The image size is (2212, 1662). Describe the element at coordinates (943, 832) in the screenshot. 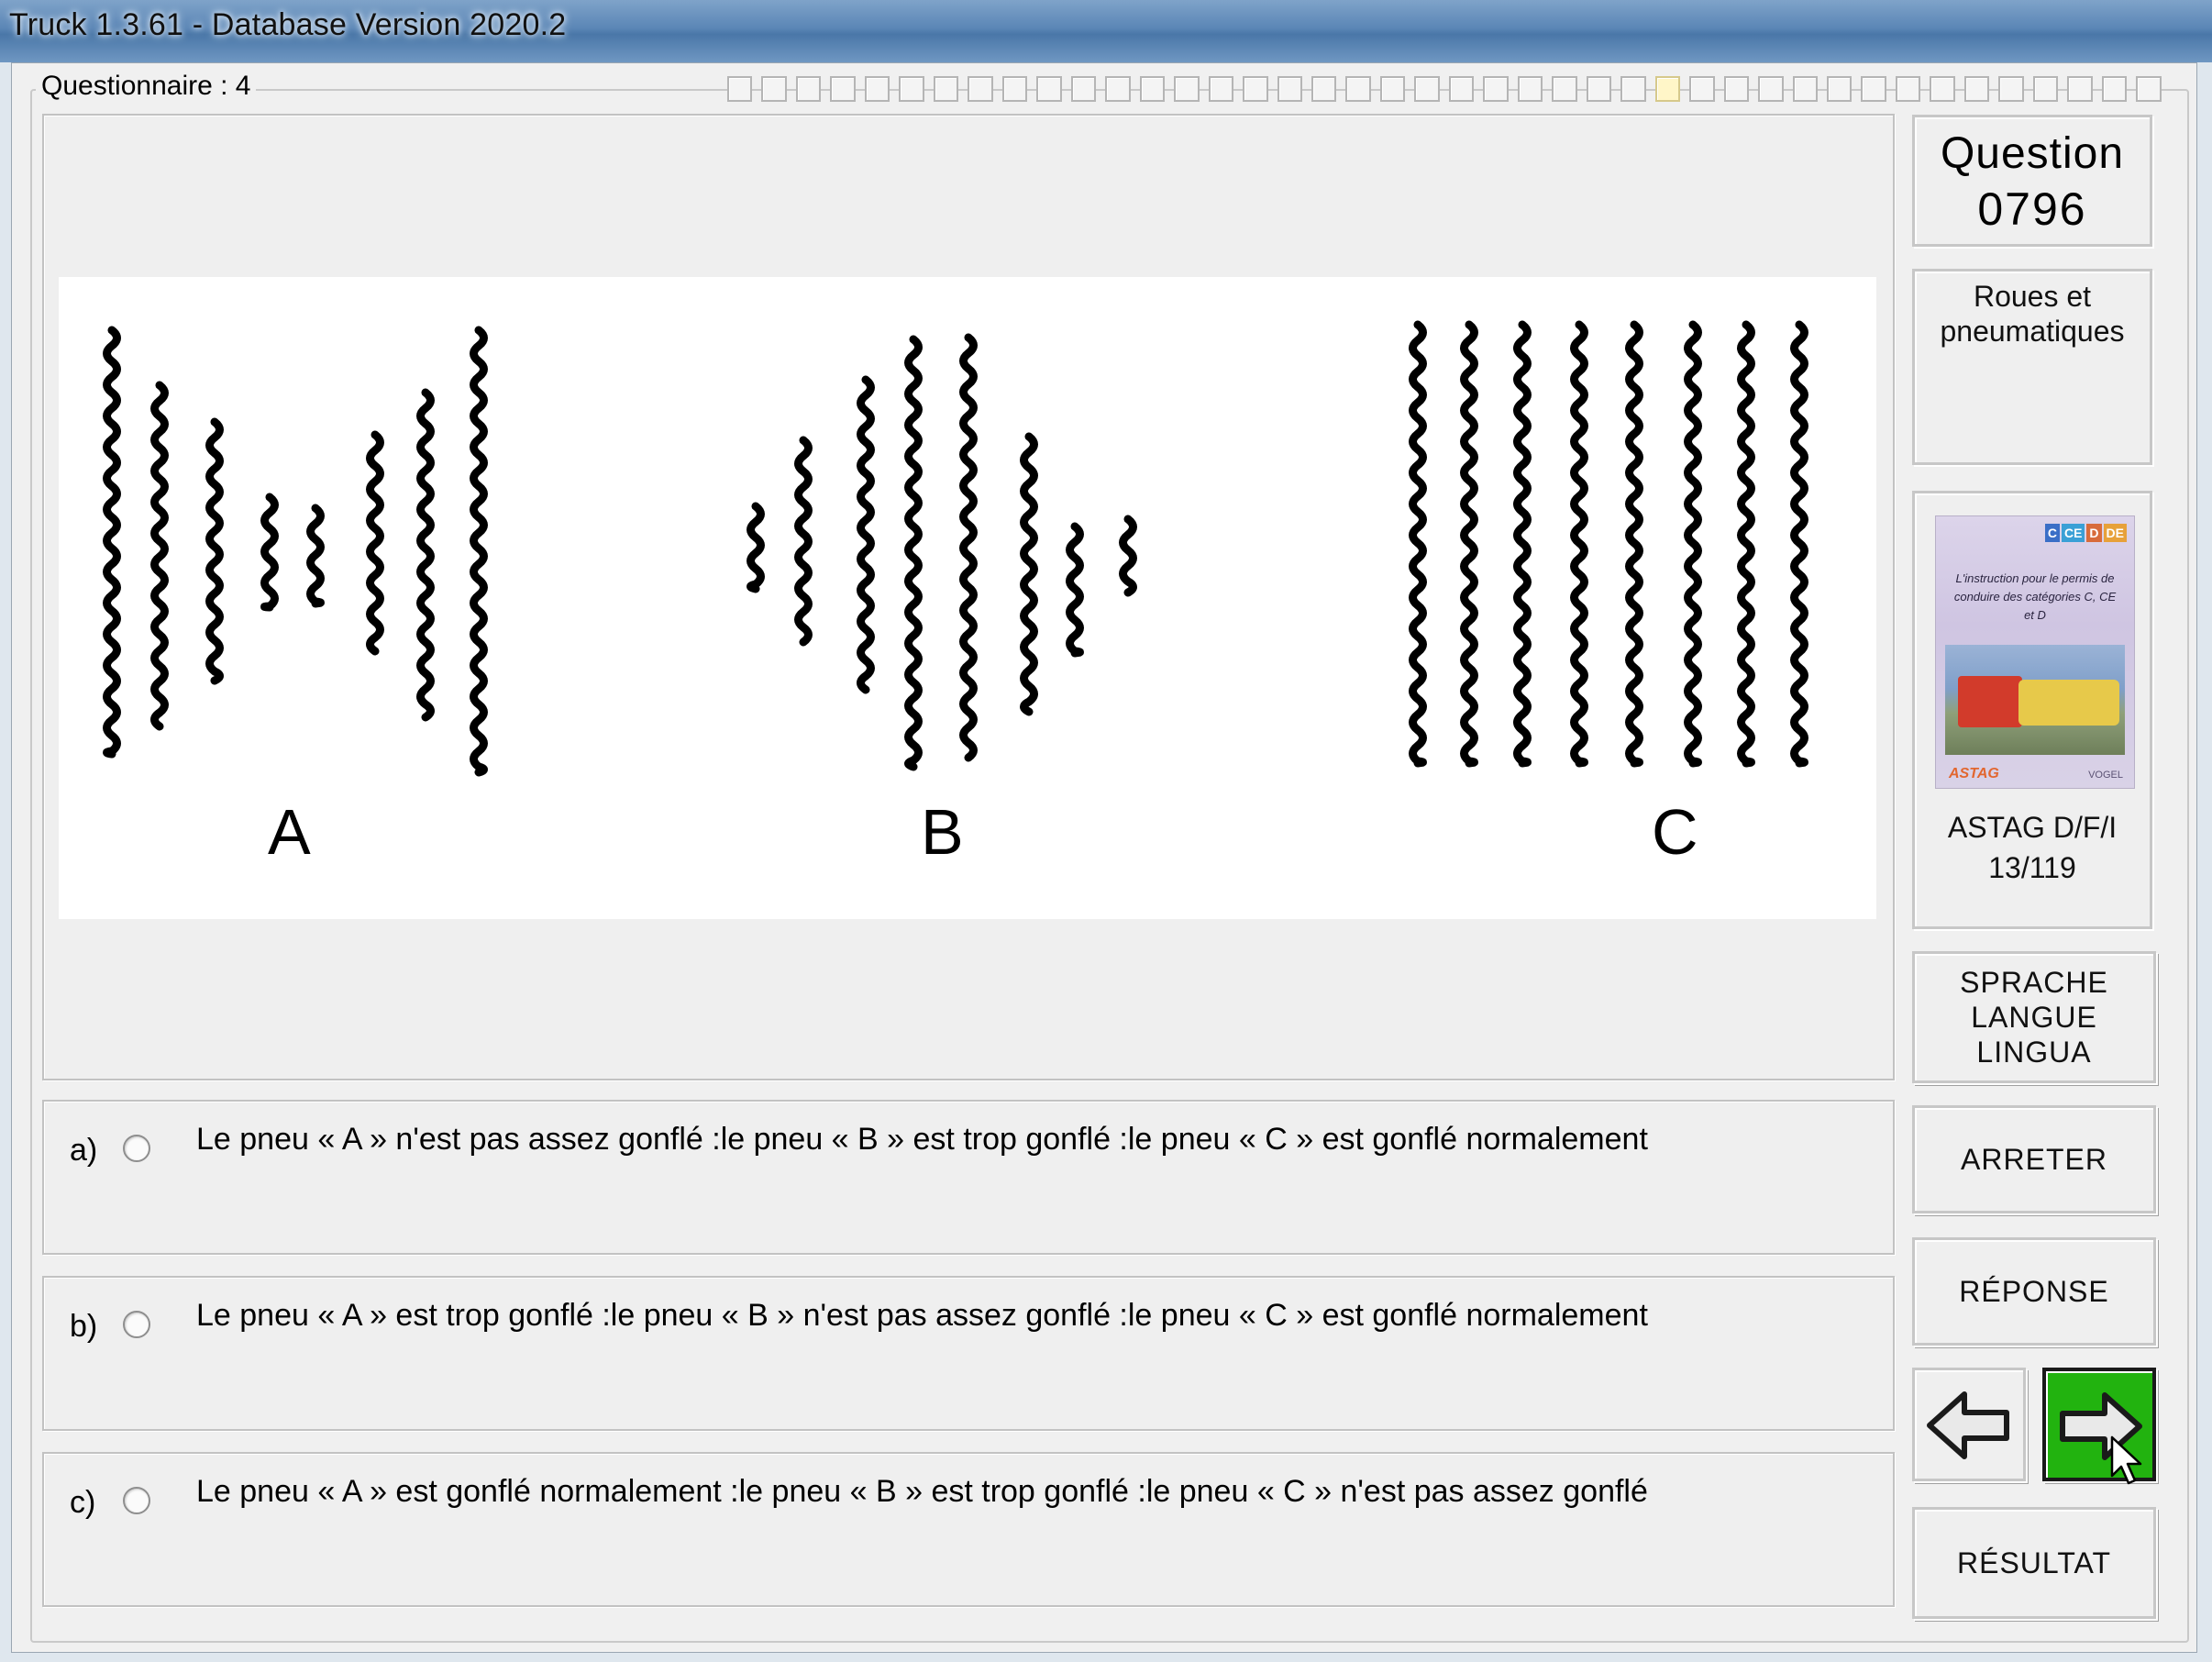

I see `figure-label-b: B` at that location.